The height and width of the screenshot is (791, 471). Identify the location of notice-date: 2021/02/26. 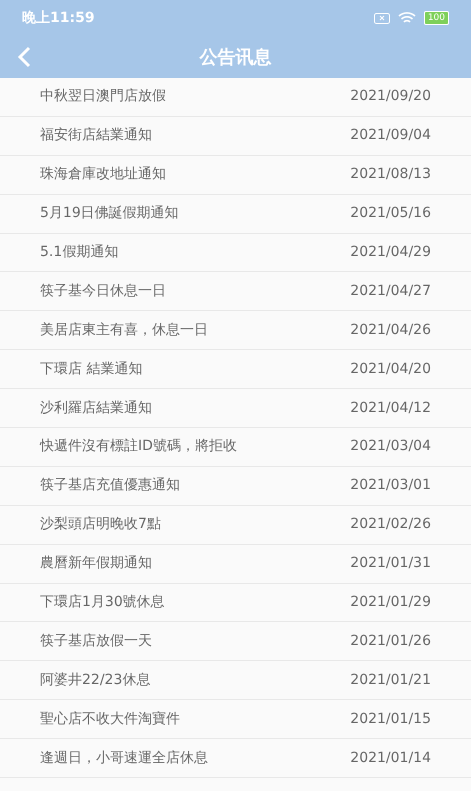
(390, 524).